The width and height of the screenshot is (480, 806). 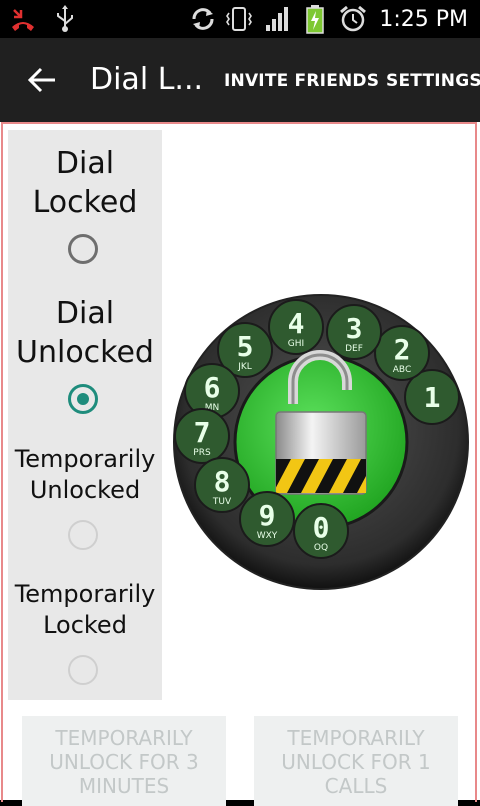 I want to click on dial-key-digit: 0, so click(x=321, y=527).